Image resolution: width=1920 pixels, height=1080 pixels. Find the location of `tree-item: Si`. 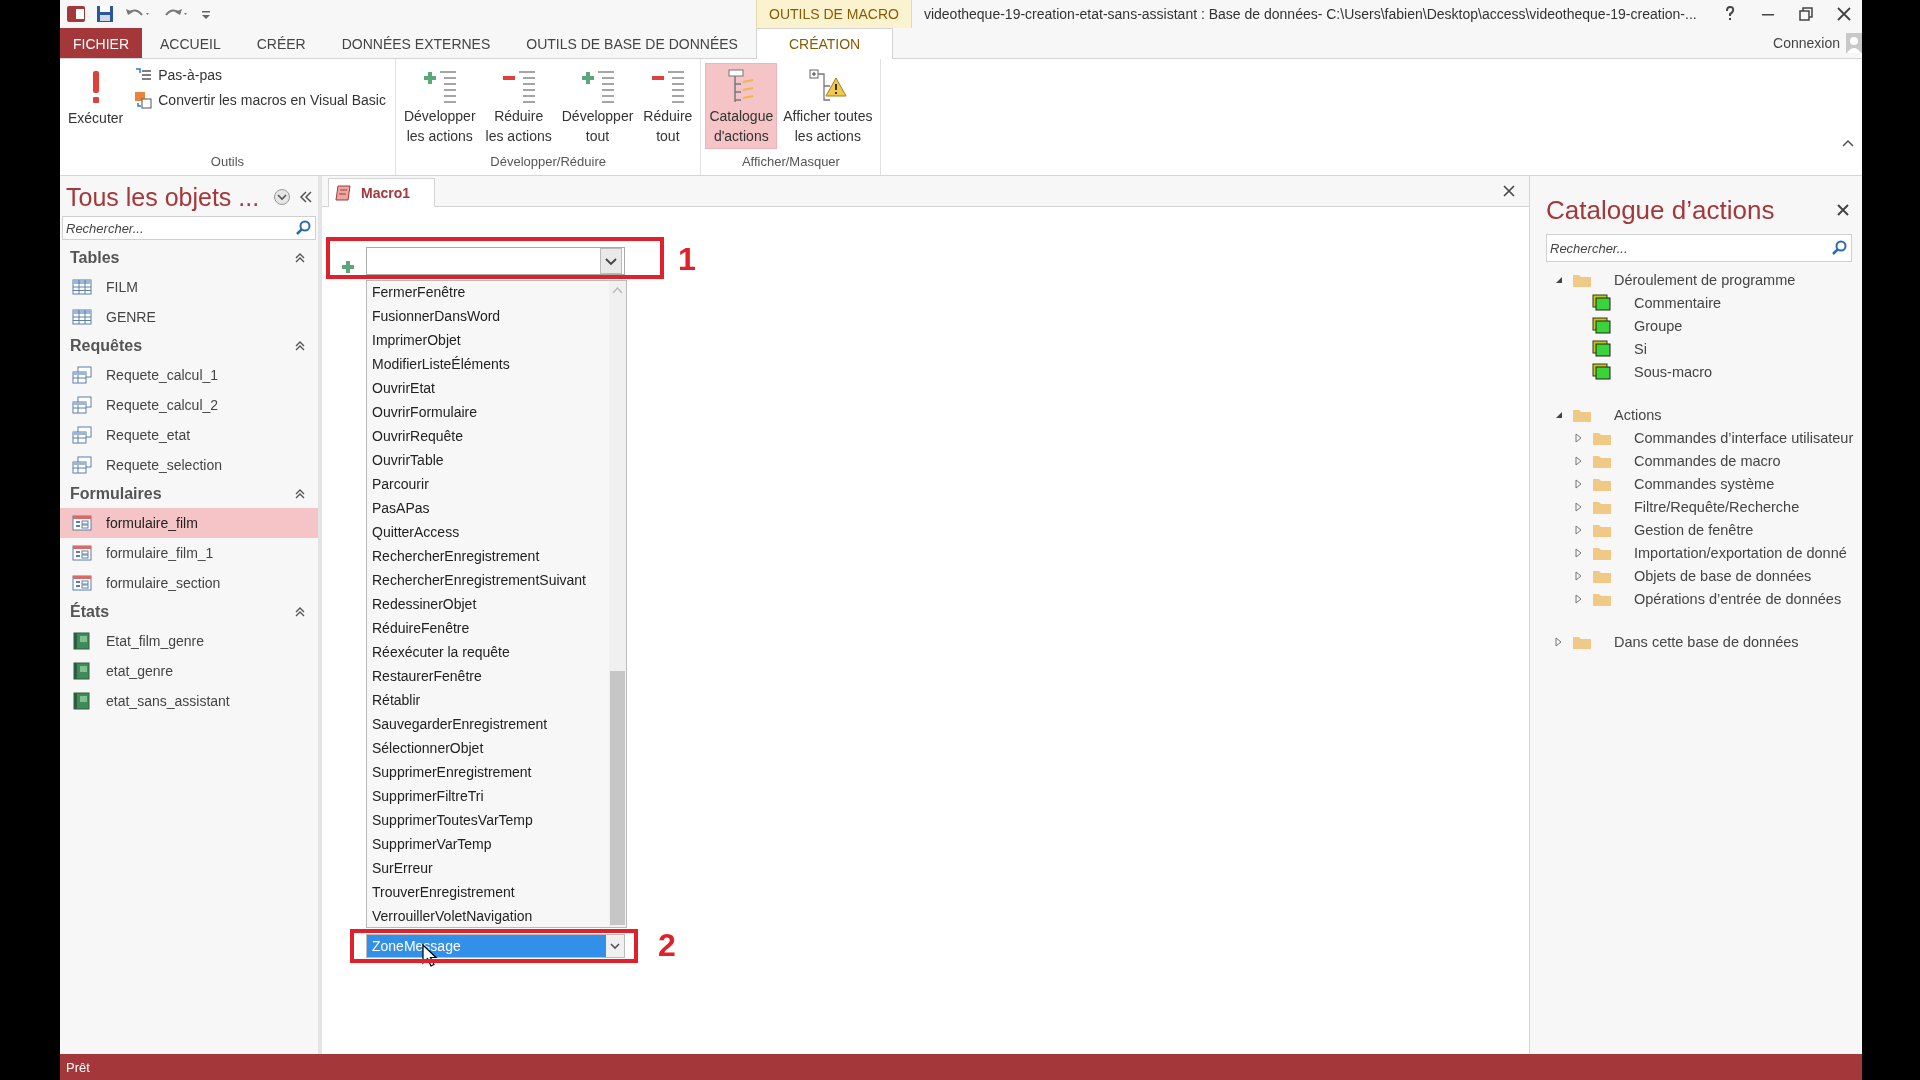

tree-item: Si is located at coordinates (1633, 348).